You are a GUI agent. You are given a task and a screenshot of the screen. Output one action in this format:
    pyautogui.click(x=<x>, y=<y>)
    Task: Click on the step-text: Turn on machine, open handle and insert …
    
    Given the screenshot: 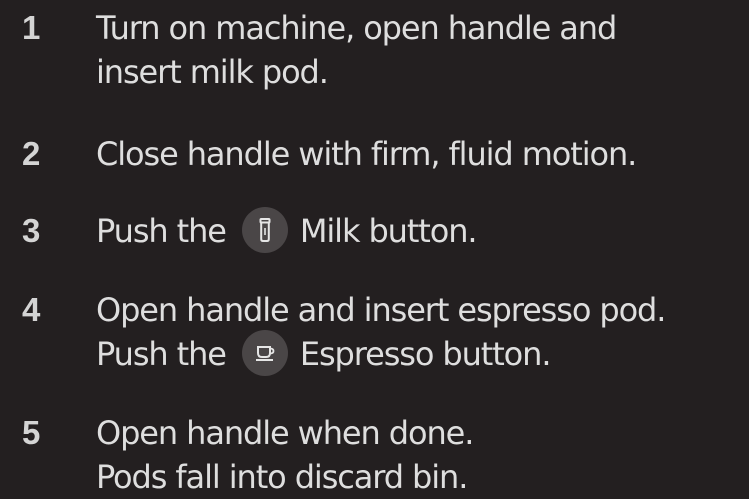 What is the action you would take?
    pyautogui.click(x=356, y=50)
    